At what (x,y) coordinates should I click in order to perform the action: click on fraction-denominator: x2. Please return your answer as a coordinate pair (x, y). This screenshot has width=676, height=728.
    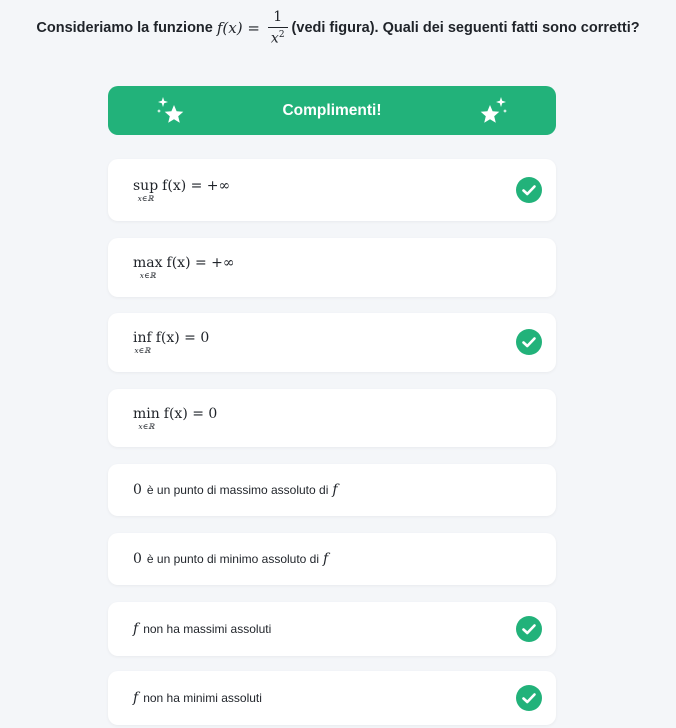
    Looking at the image, I should click on (277, 37).